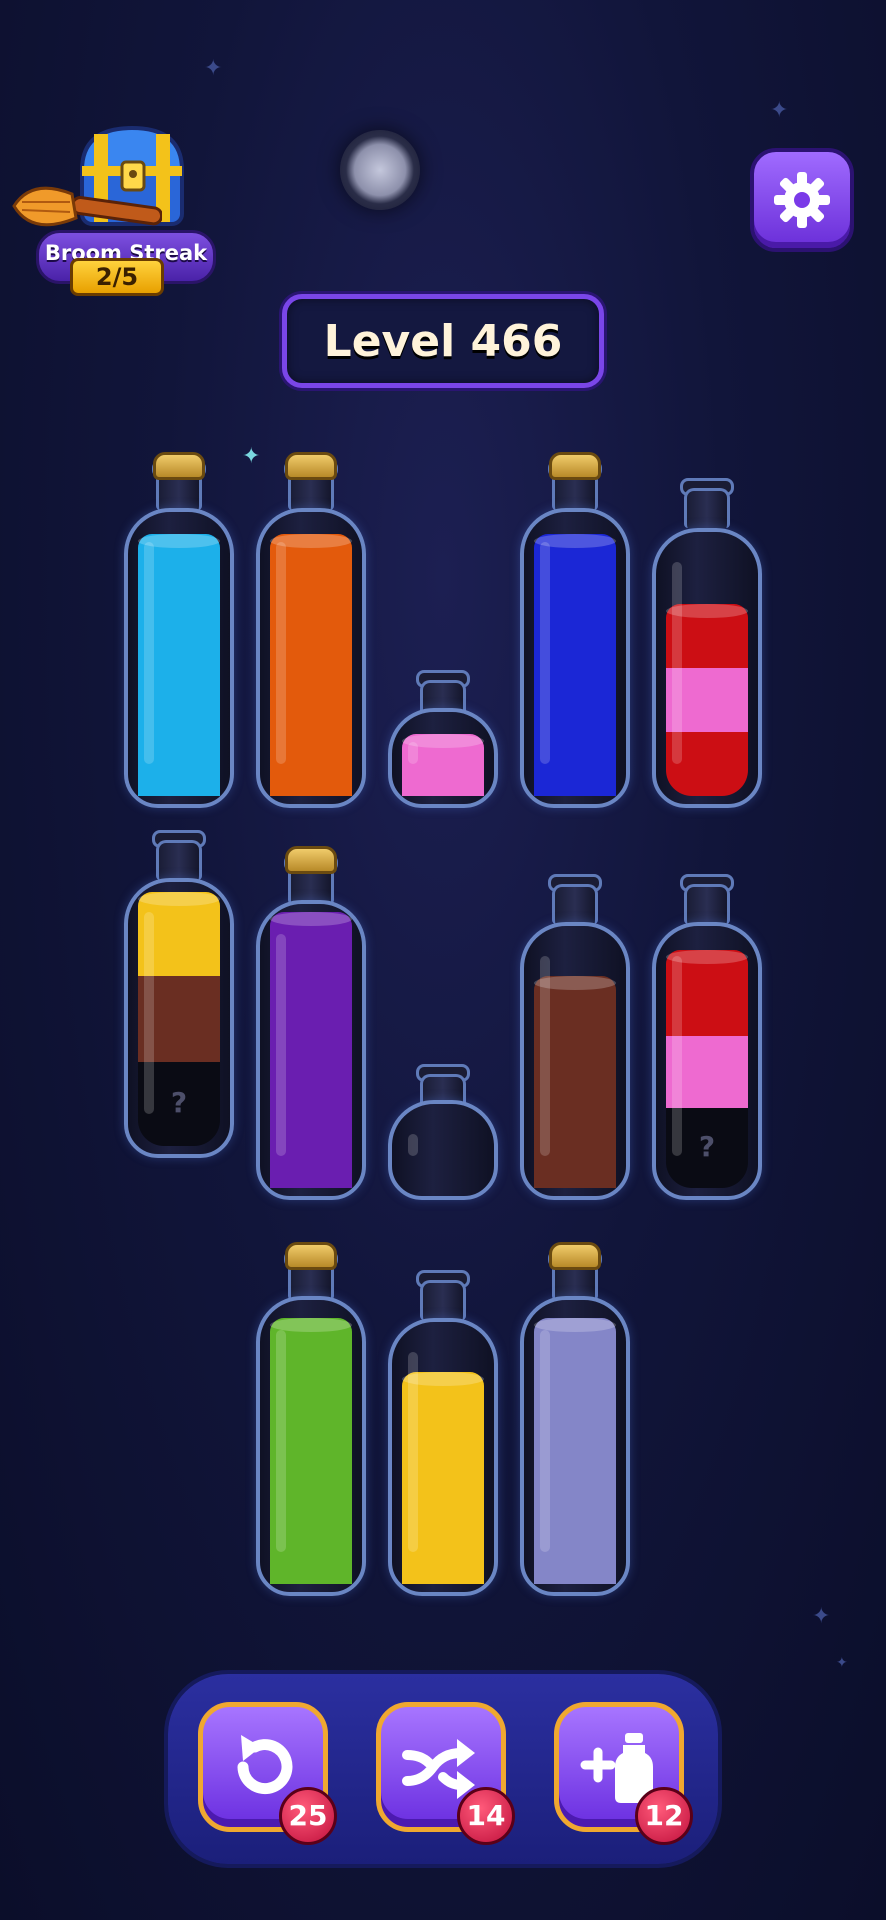 The image size is (886, 1920). I want to click on undo-button: 25, so click(267, 1773).